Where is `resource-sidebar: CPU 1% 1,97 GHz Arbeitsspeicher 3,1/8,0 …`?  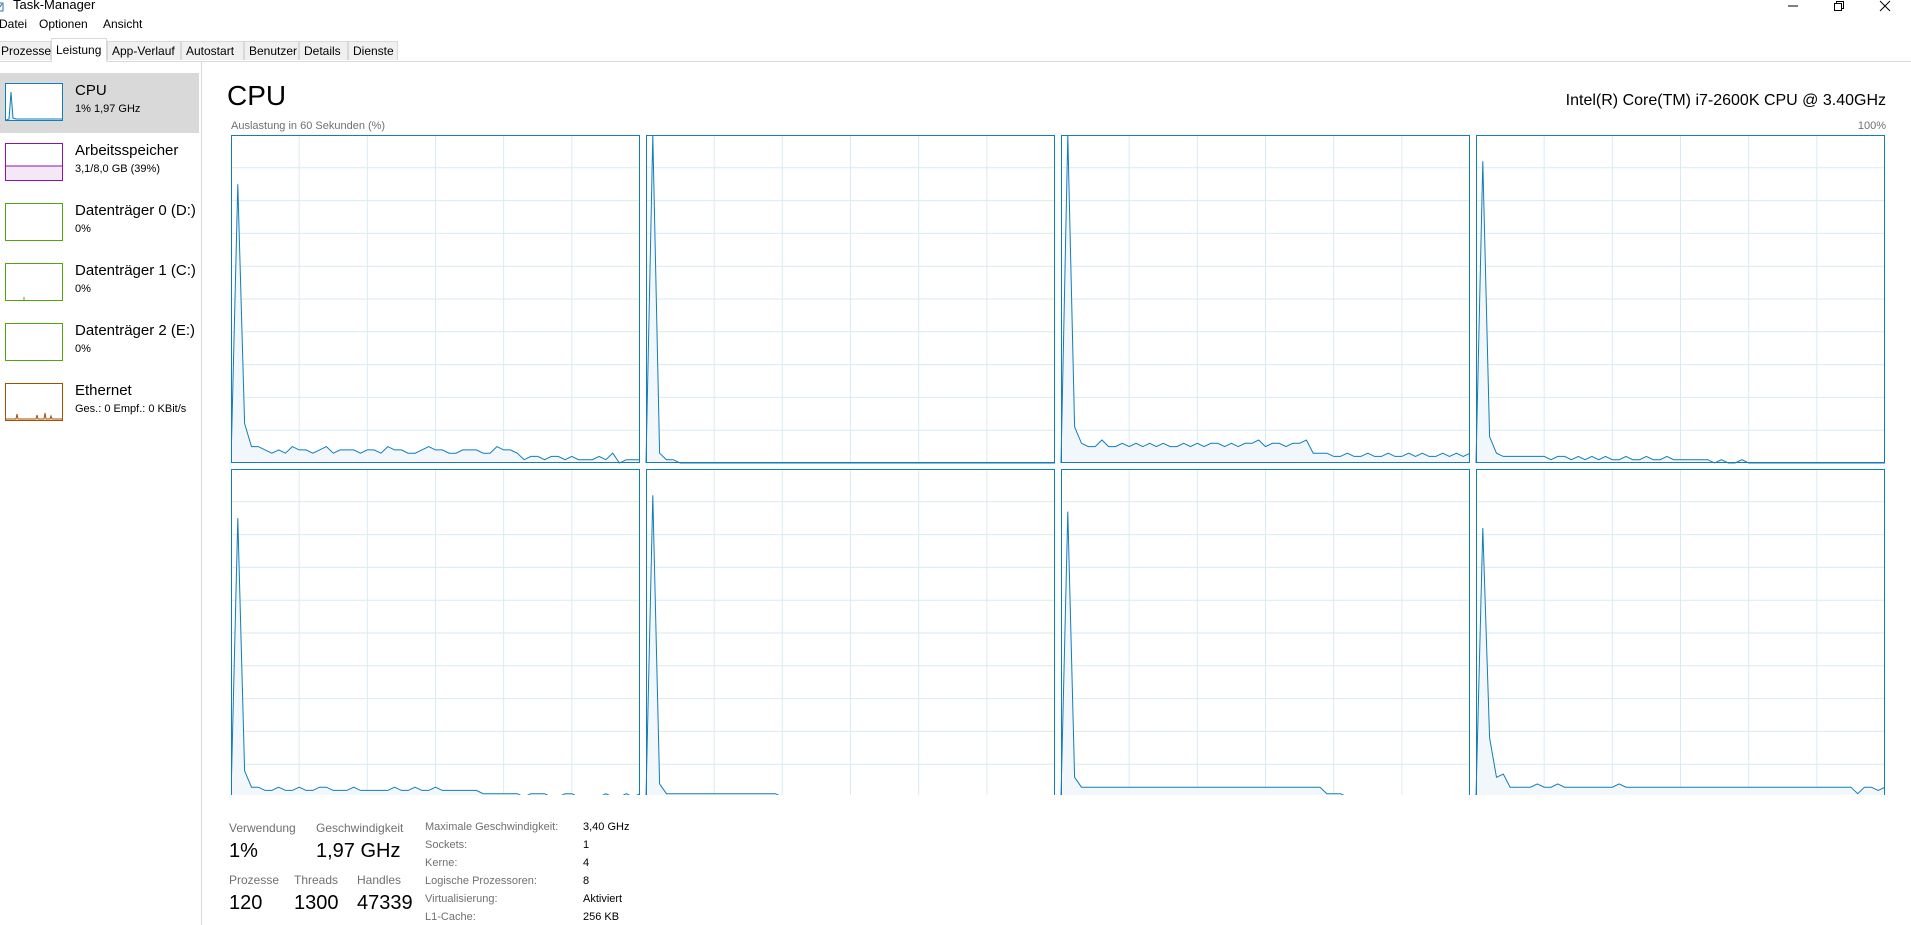 resource-sidebar: CPU 1% 1,97 GHz Arbeitsspeicher 3,1/8,0 … is located at coordinates (101, 493).